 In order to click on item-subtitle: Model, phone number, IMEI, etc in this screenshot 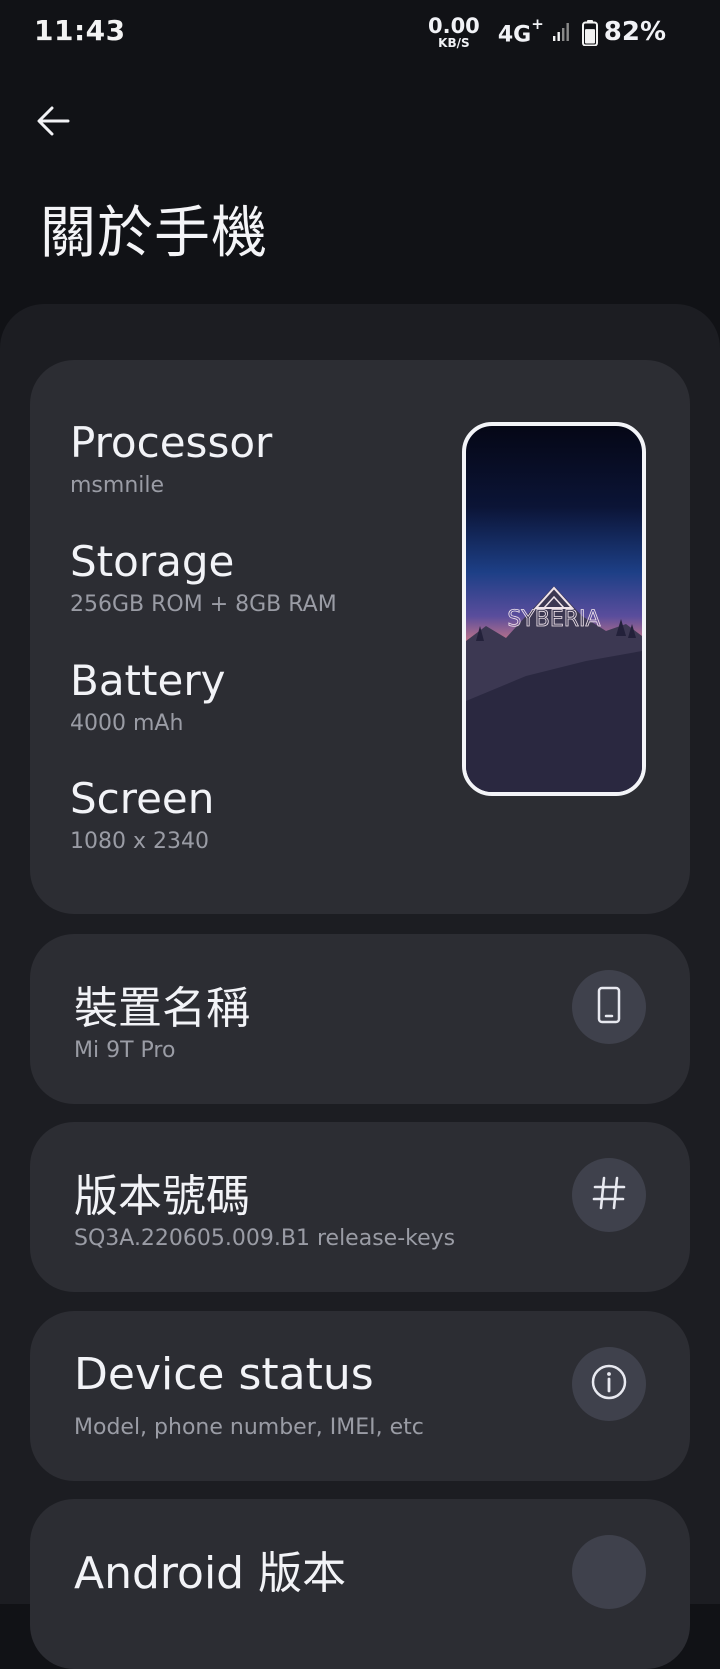, I will do `click(249, 1427)`.